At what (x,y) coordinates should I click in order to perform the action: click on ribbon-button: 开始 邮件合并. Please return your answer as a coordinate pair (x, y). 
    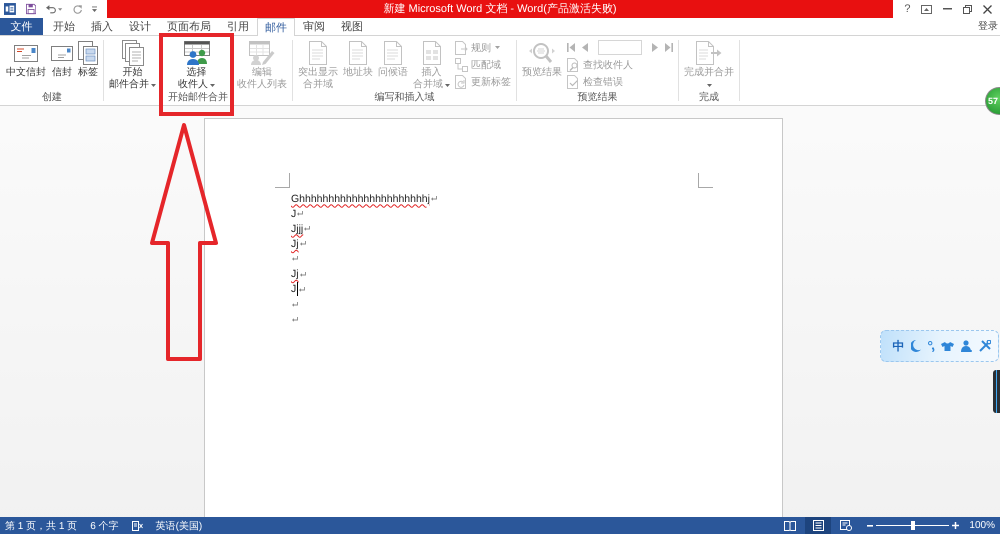
    Looking at the image, I should click on (132, 65).